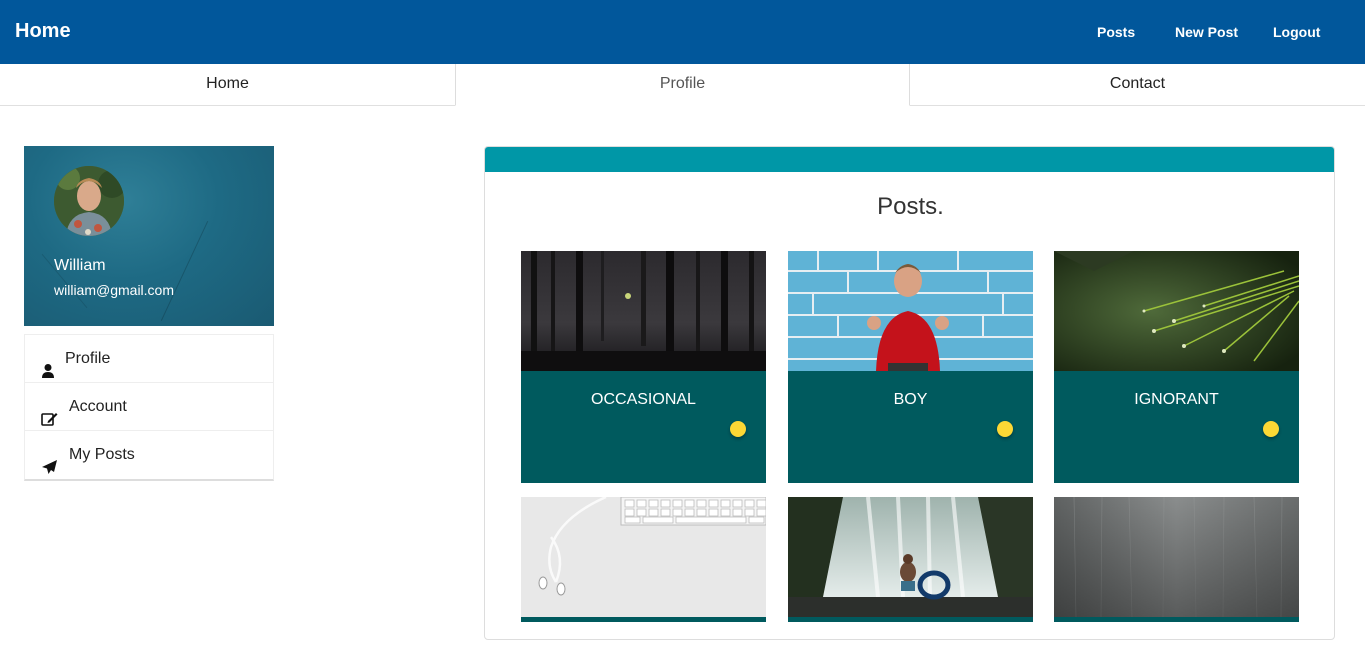 This screenshot has width=1365, height=652. I want to click on menu-item-account: Account, so click(149, 407).